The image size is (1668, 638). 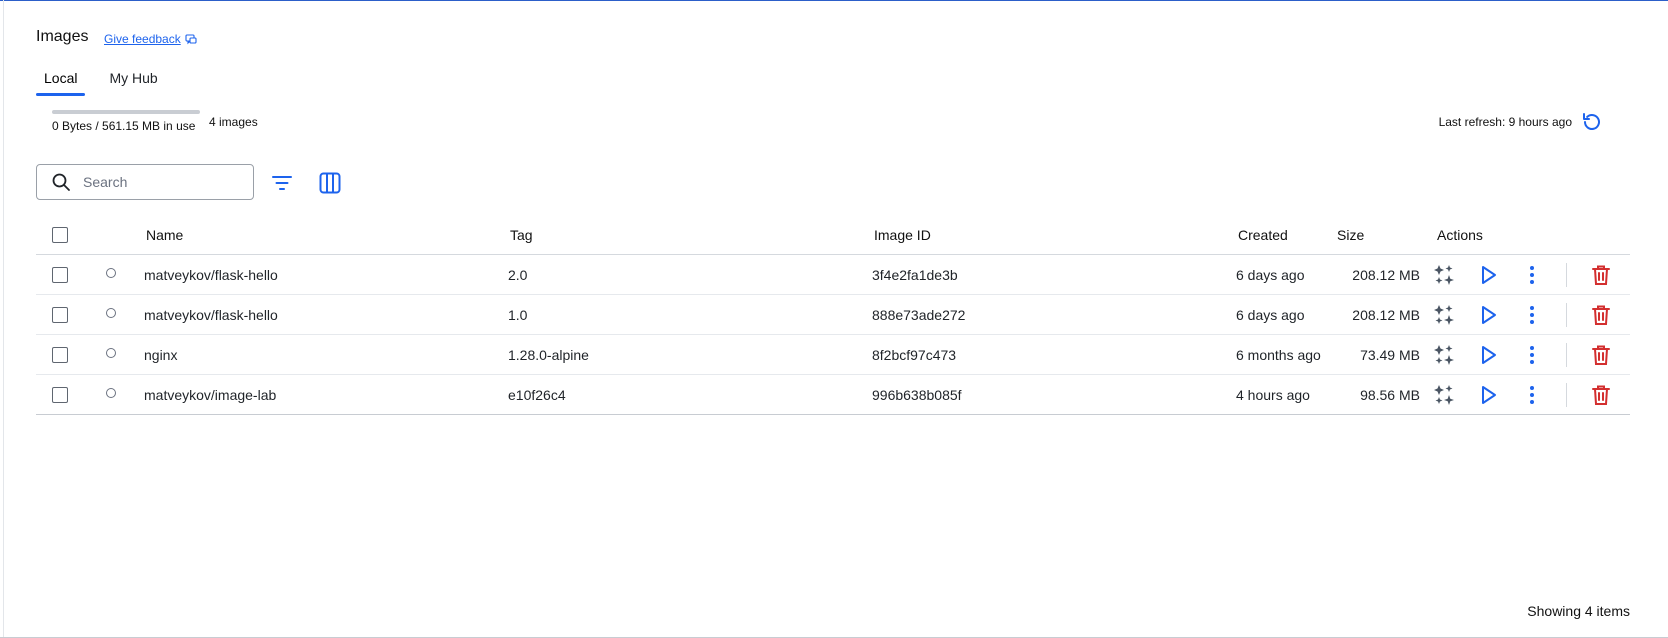 I want to click on feedback-icon, so click(x=191, y=39).